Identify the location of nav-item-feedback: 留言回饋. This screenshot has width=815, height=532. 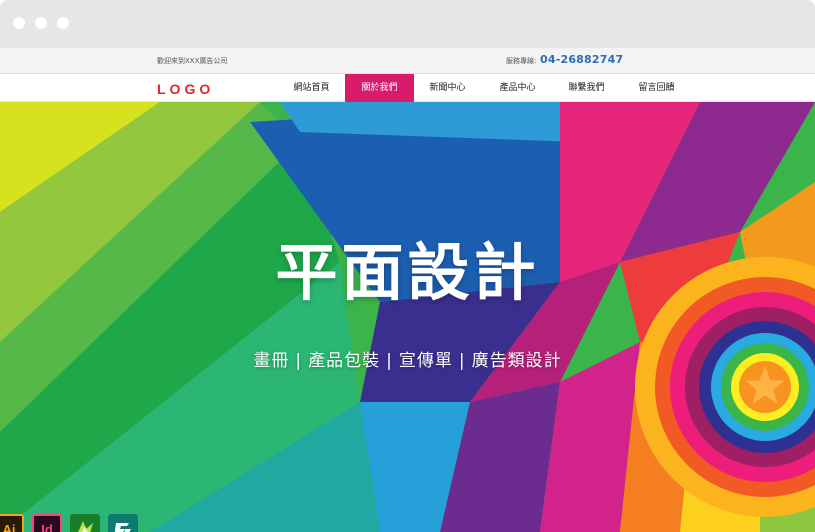
(656, 88).